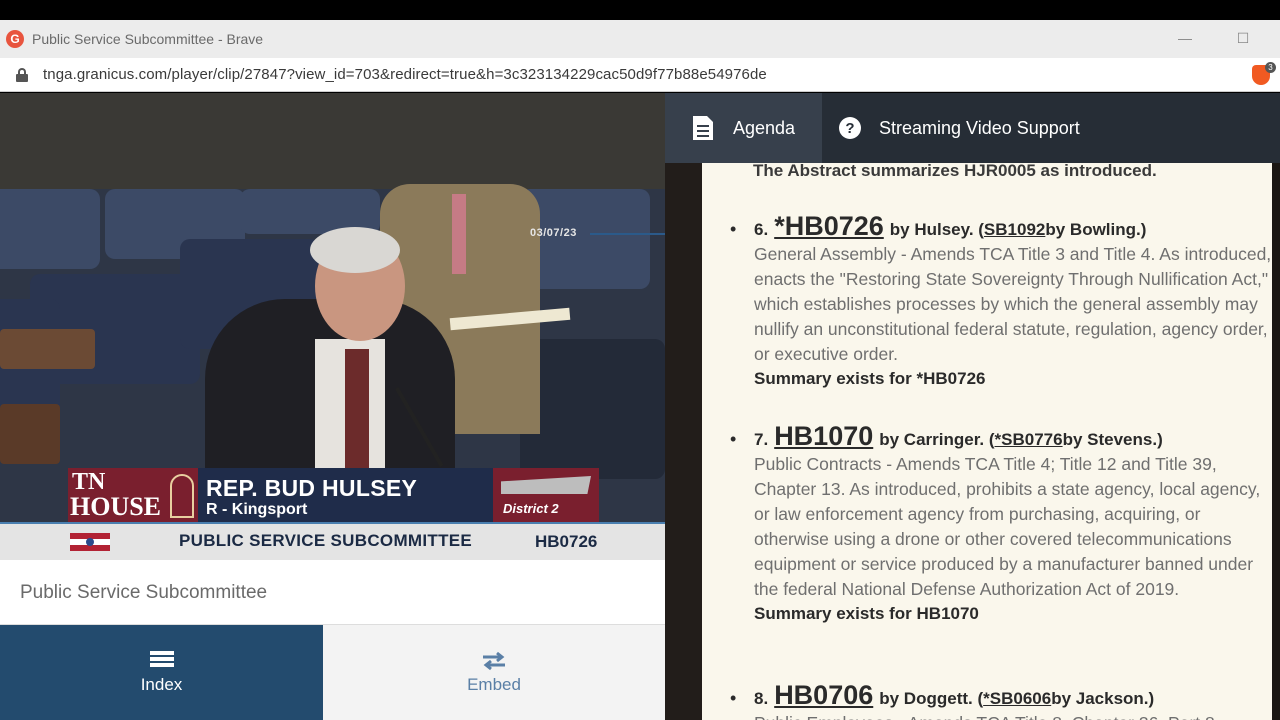  What do you see at coordinates (1185, 38) in the screenshot?
I see `minimize-icon: —` at bounding box center [1185, 38].